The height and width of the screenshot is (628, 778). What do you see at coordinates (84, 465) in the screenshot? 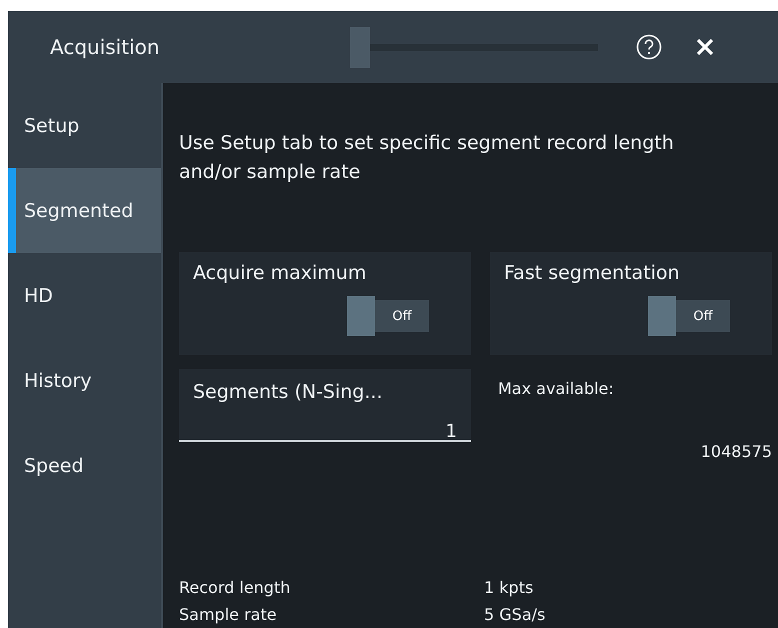
I see `sidebar-tab: Speed` at bounding box center [84, 465].